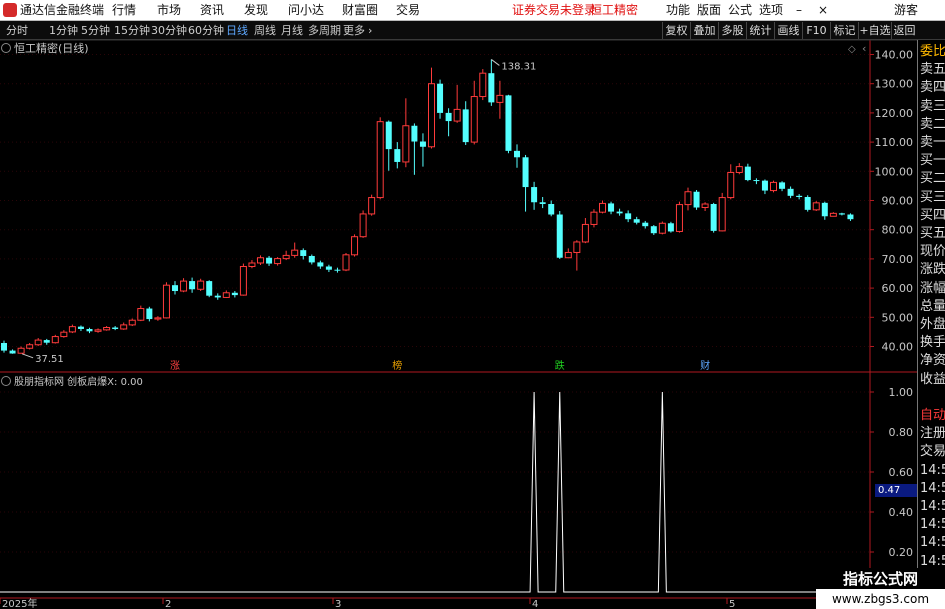 This screenshot has height=609, width=945. What do you see at coordinates (932, 269) in the screenshot?
I see `quote-panel-item: 涨跌` at bounding box center [932, 269].